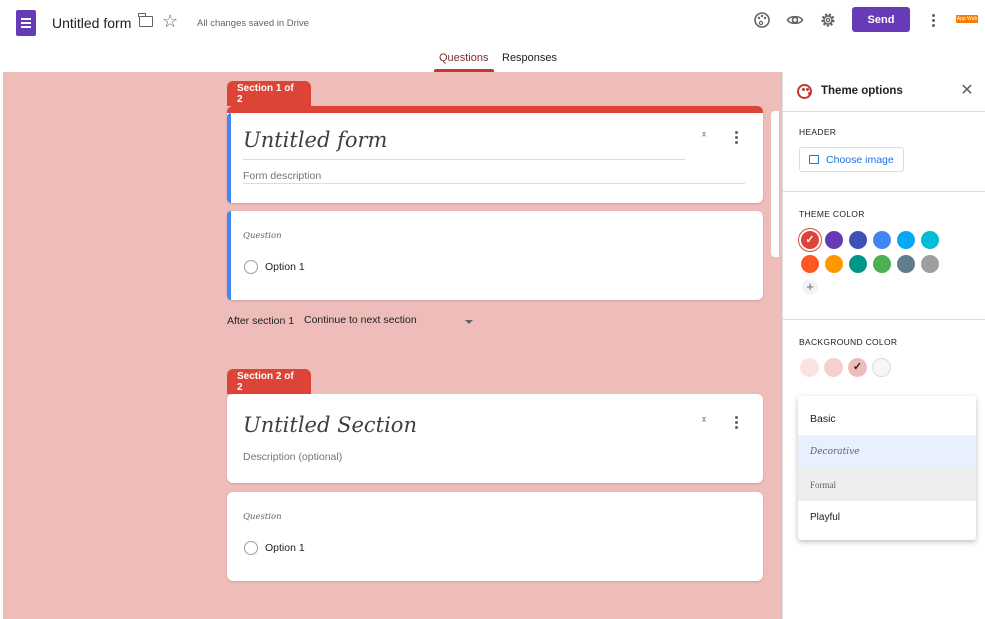 This screenshot has width=985, height=619. What do you see at coordinates (360, 320) in the screenshot?
I see `after-section-select: Continue to next section` at bounding box center [360, 320].